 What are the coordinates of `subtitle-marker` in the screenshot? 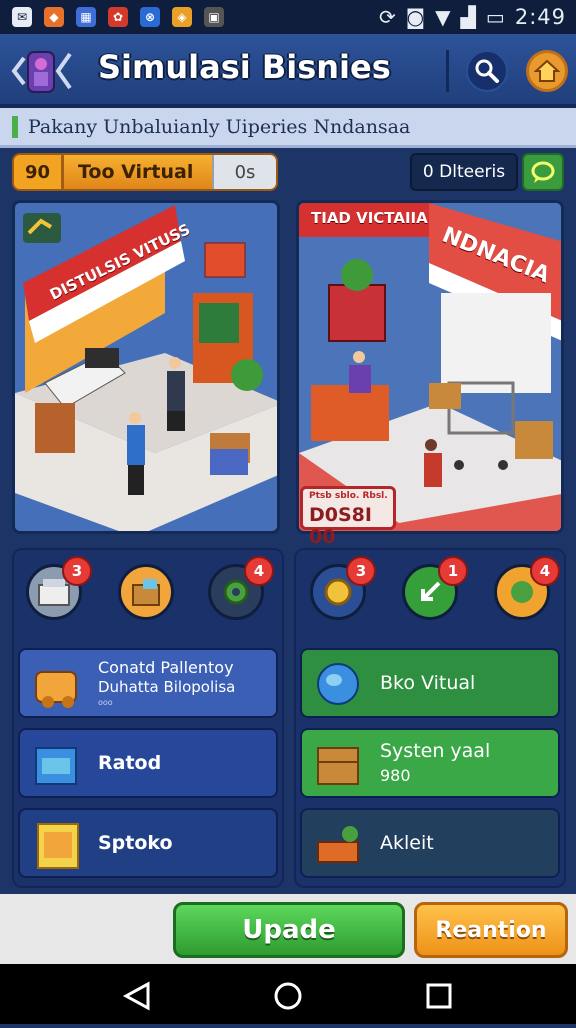 It's located at (15, 127).